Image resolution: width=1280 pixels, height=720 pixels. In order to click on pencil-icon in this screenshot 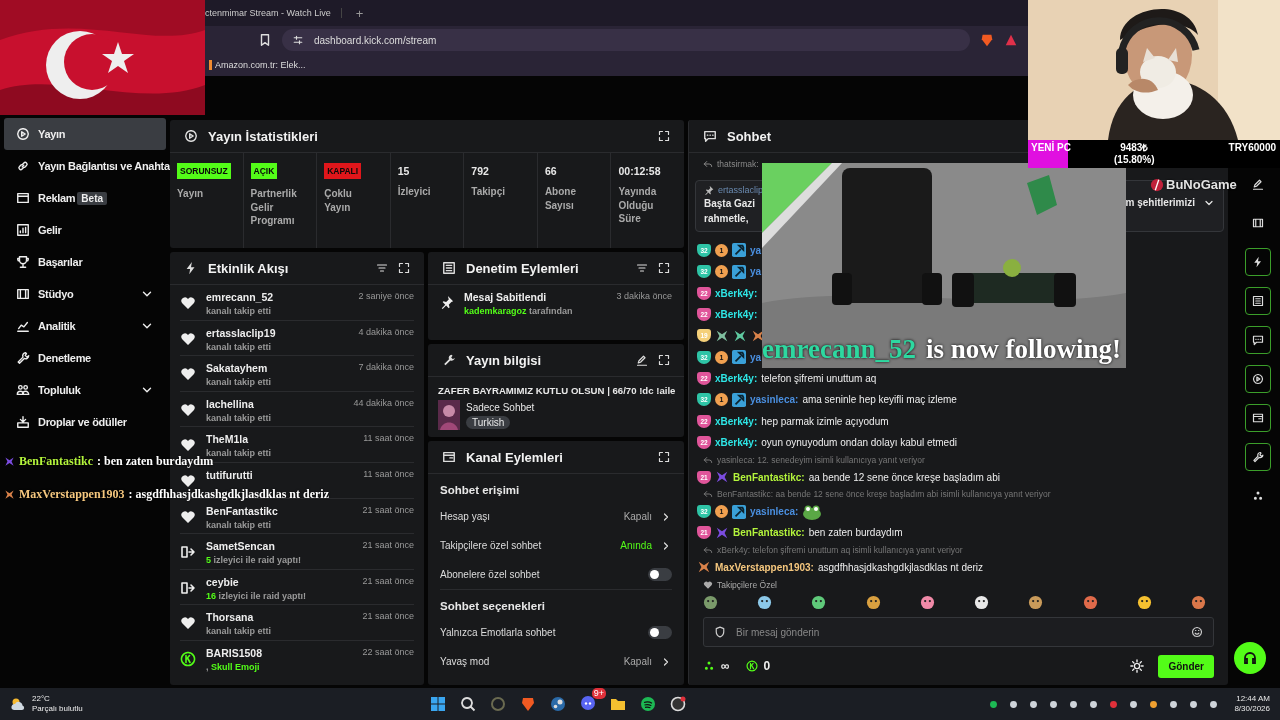, I will do `click(642, 360)`.